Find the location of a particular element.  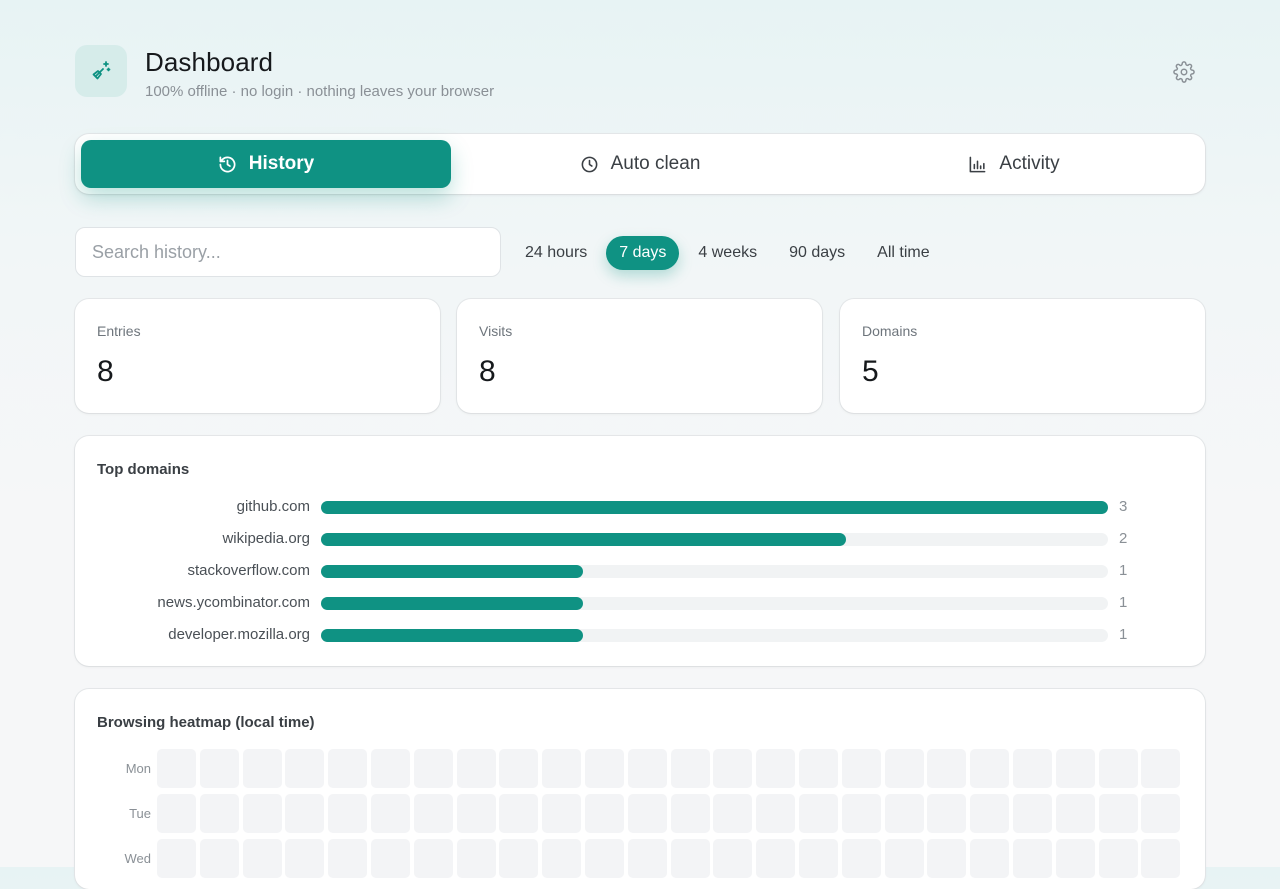

domain-label: wikipedia.org is located at coordinates (266, 538).